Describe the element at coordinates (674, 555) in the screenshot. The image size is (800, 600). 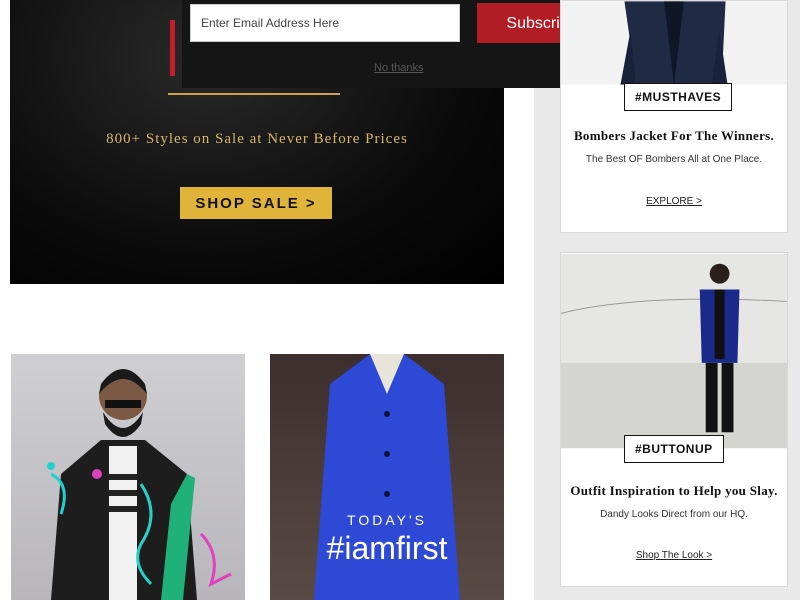
I see `shop-the-look-link: Shop The Look >` at that location.